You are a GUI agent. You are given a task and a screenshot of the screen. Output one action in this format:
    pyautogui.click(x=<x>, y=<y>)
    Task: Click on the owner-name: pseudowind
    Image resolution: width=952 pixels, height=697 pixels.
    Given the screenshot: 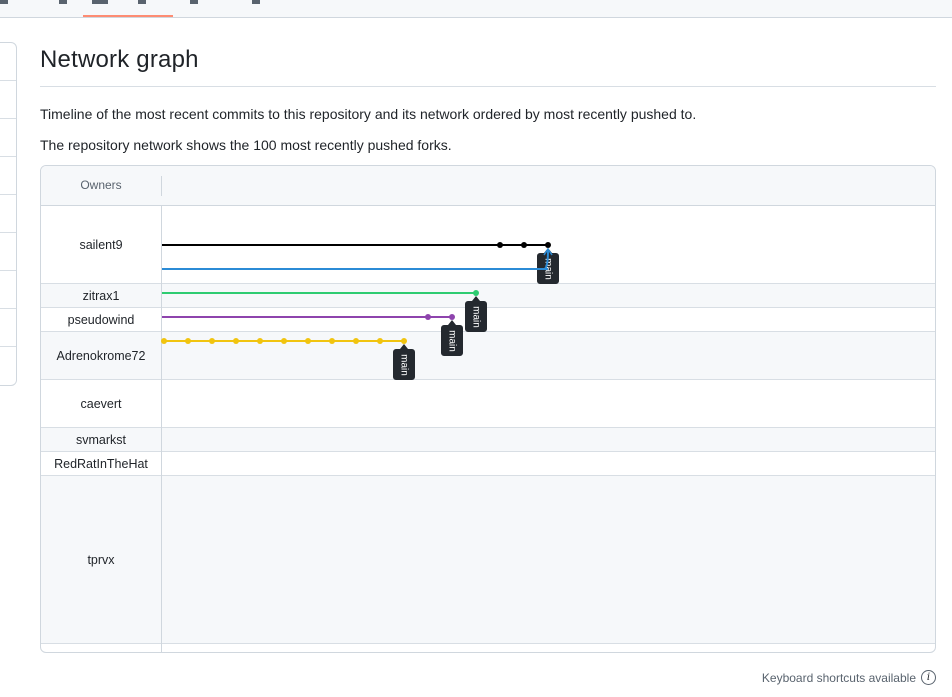 What is the action you would take?
    pyautogui.click(x=101, y=320)
    